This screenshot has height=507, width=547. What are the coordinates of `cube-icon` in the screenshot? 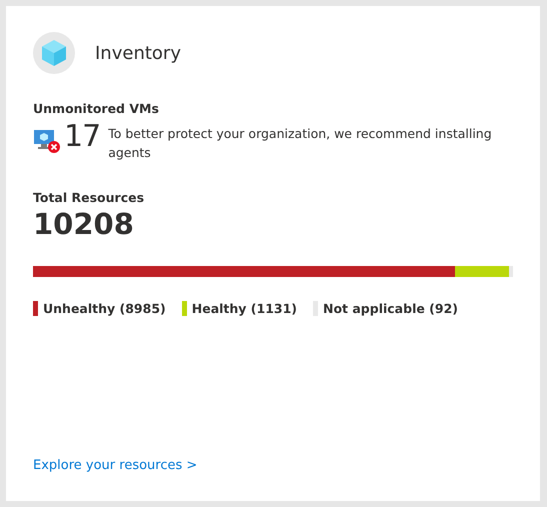 It's located at (54, 53).